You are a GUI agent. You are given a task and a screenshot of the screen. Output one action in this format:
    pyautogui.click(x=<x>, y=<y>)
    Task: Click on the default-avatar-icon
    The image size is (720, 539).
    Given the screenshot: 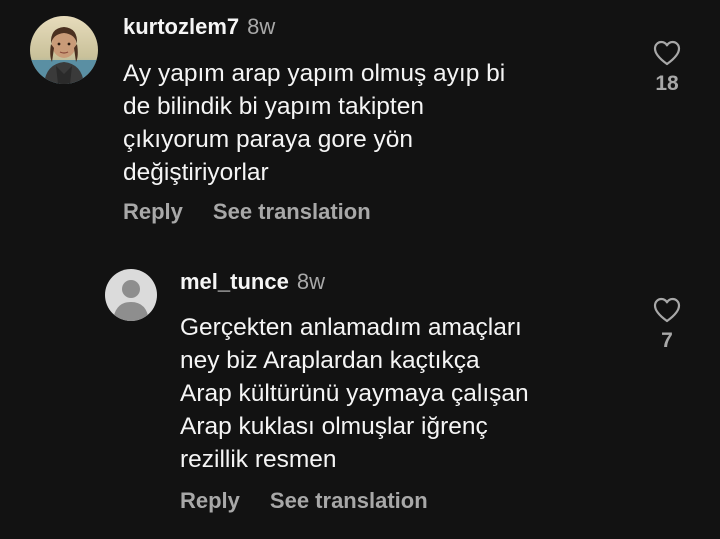 What is the action you would take?
    pyautogui.click(x=131, y=295)
    